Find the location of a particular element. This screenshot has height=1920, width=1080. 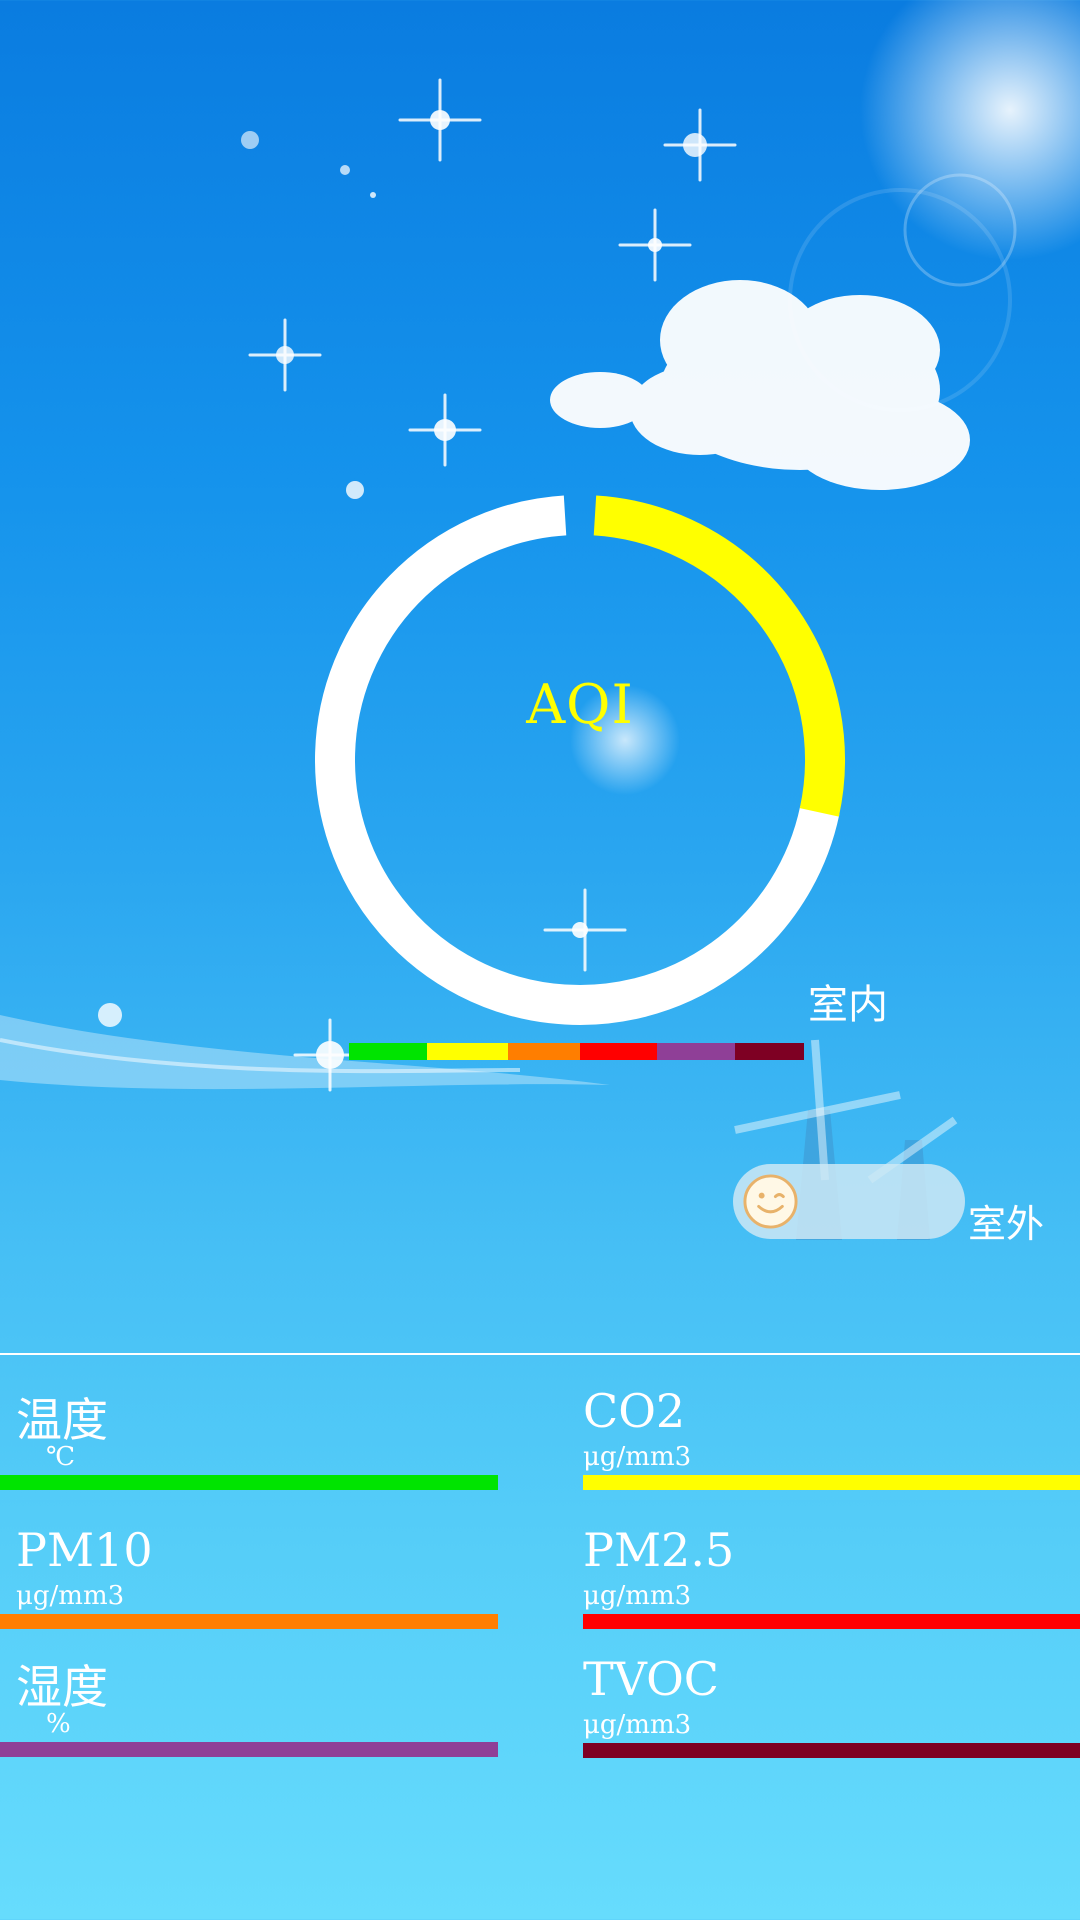

metric-name: 湿度 is located at coordinates (62, 1687).